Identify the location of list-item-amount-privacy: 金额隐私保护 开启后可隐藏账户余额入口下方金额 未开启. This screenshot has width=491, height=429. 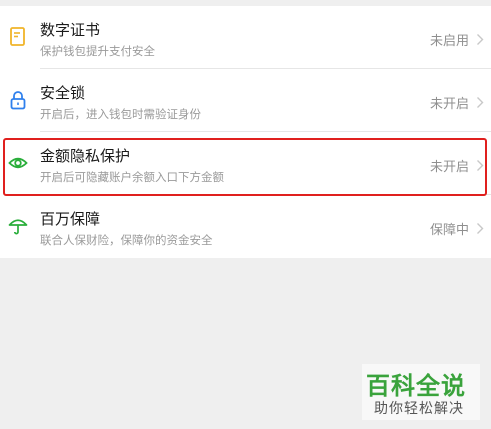
(245, 163).